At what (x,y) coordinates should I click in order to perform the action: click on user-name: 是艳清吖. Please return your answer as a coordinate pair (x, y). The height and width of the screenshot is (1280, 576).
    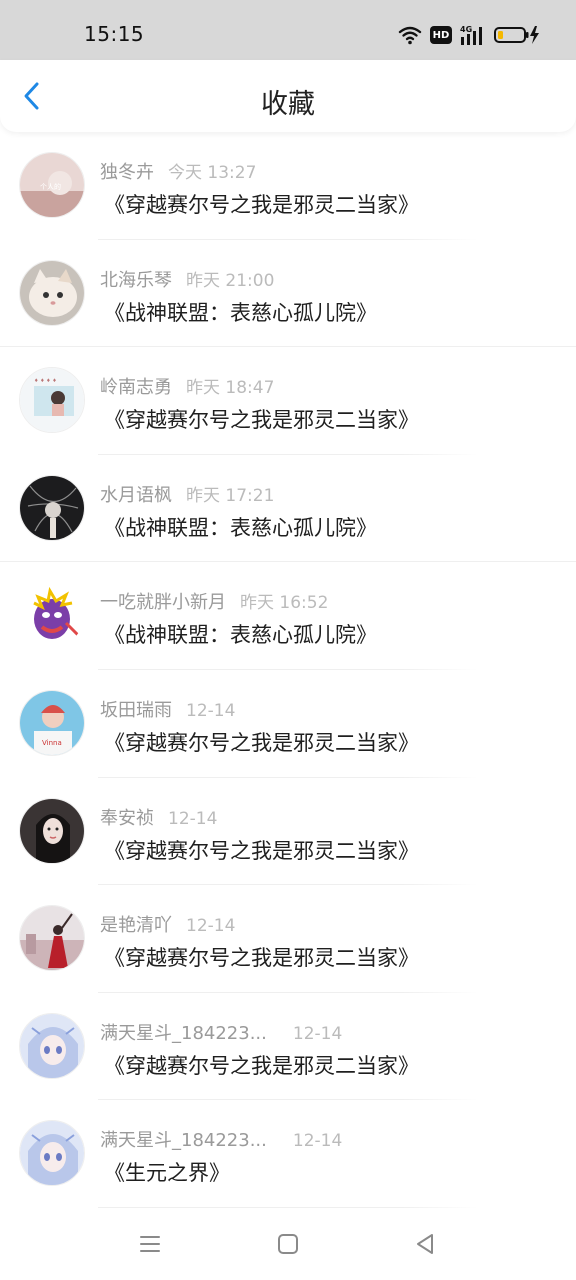
    Looking at the image, I should click on (136, 926).